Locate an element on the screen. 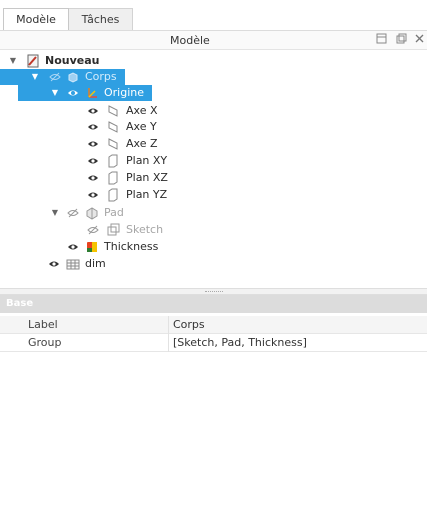 Image resolution: width=427 pixels, height=531 pixels. property-group-base: Base is located at coordinates (213, 304).